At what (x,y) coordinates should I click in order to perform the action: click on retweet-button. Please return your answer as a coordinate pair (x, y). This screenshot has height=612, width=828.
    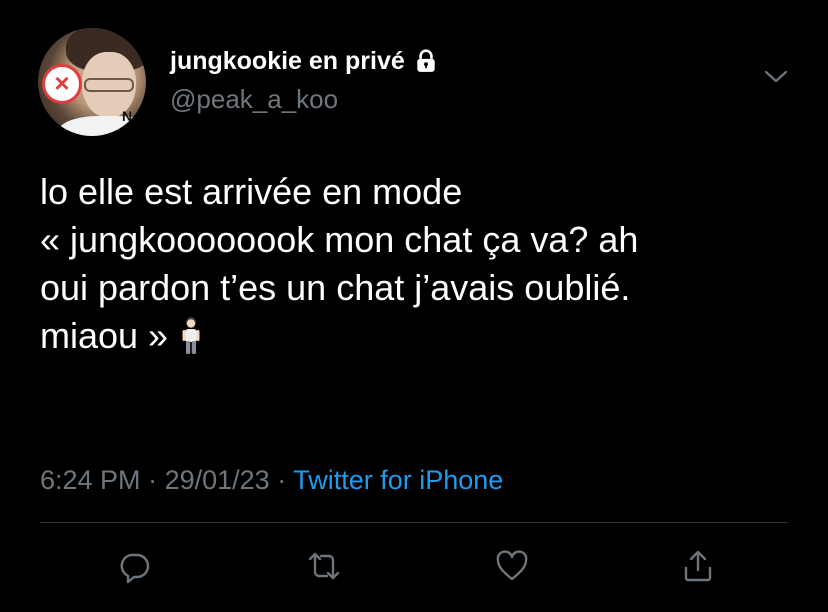
    Looking at the image, I should click on (324, 566).